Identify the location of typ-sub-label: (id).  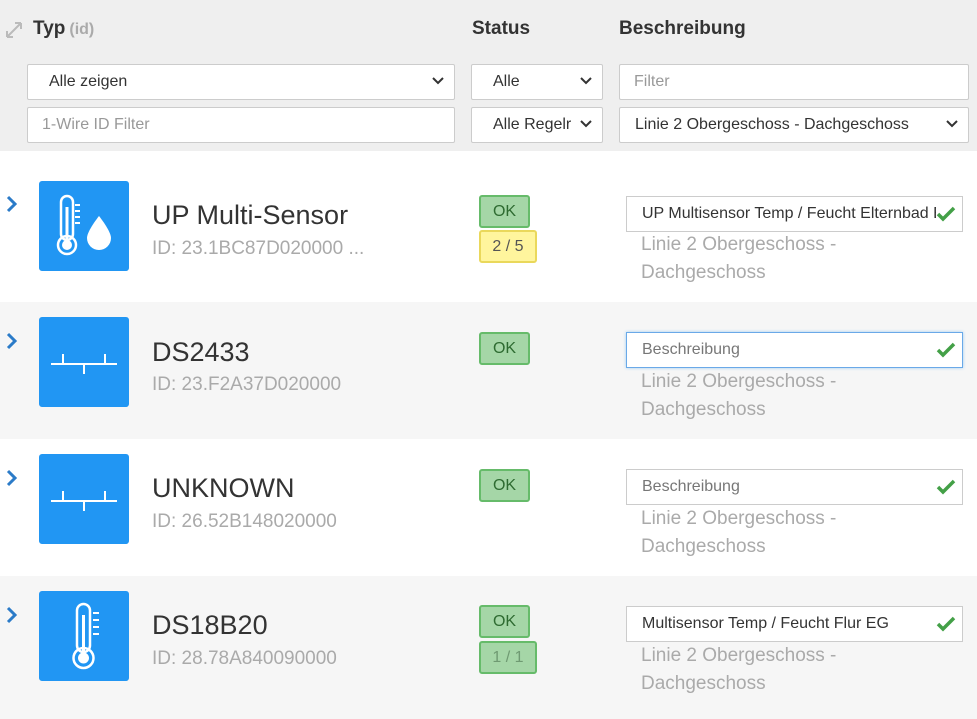
(82, 29).